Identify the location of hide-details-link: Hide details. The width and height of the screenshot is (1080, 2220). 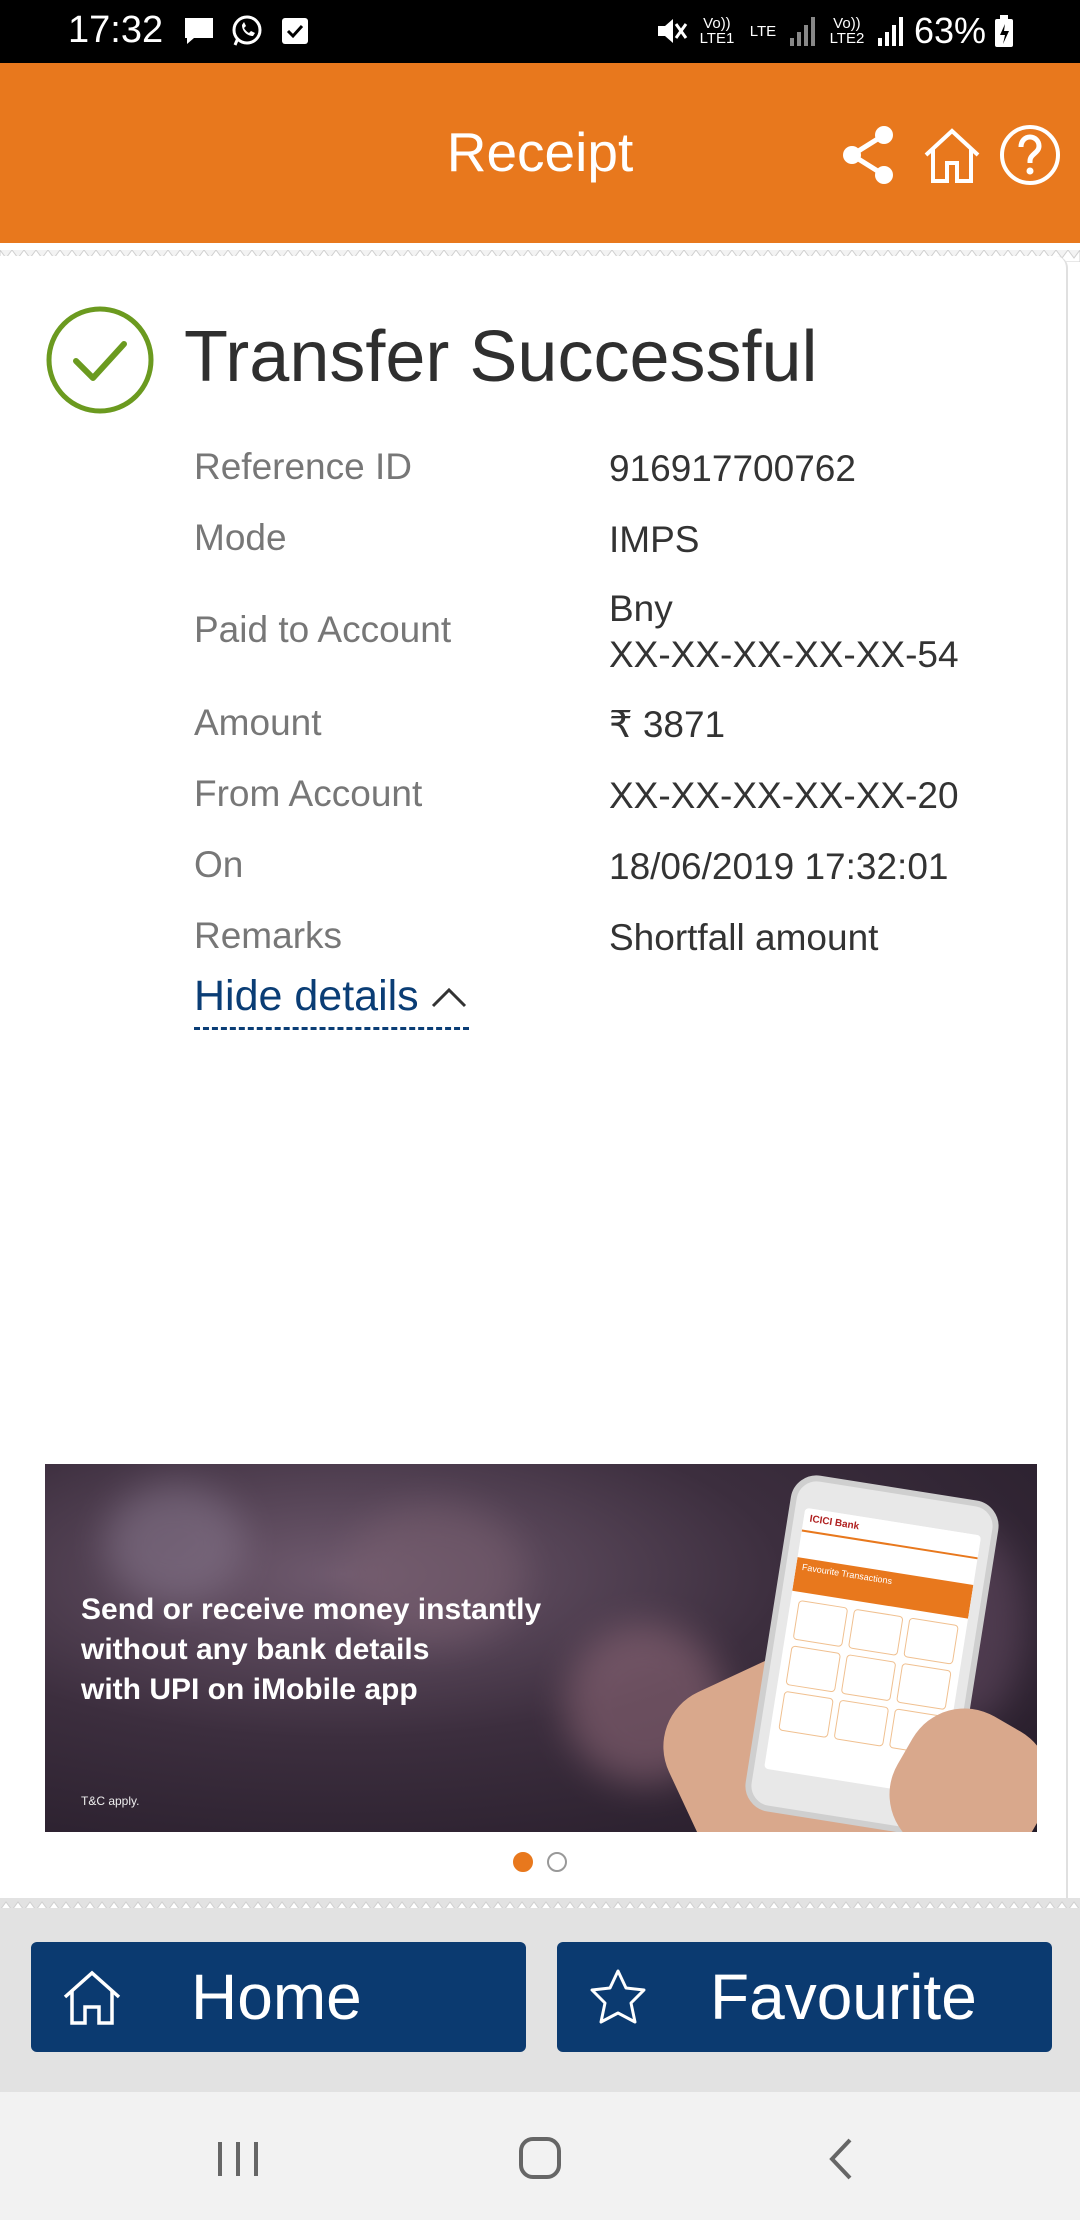
(331, 1001).